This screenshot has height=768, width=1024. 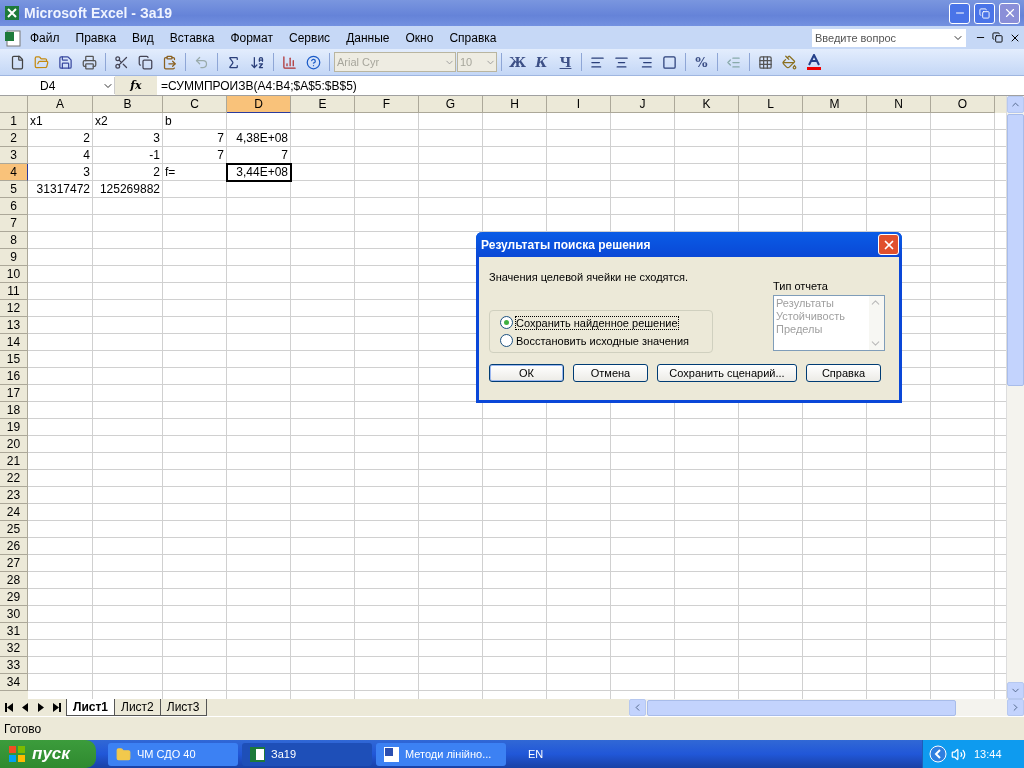 I want to click on speaker-icon, so click(x=958, y=754).